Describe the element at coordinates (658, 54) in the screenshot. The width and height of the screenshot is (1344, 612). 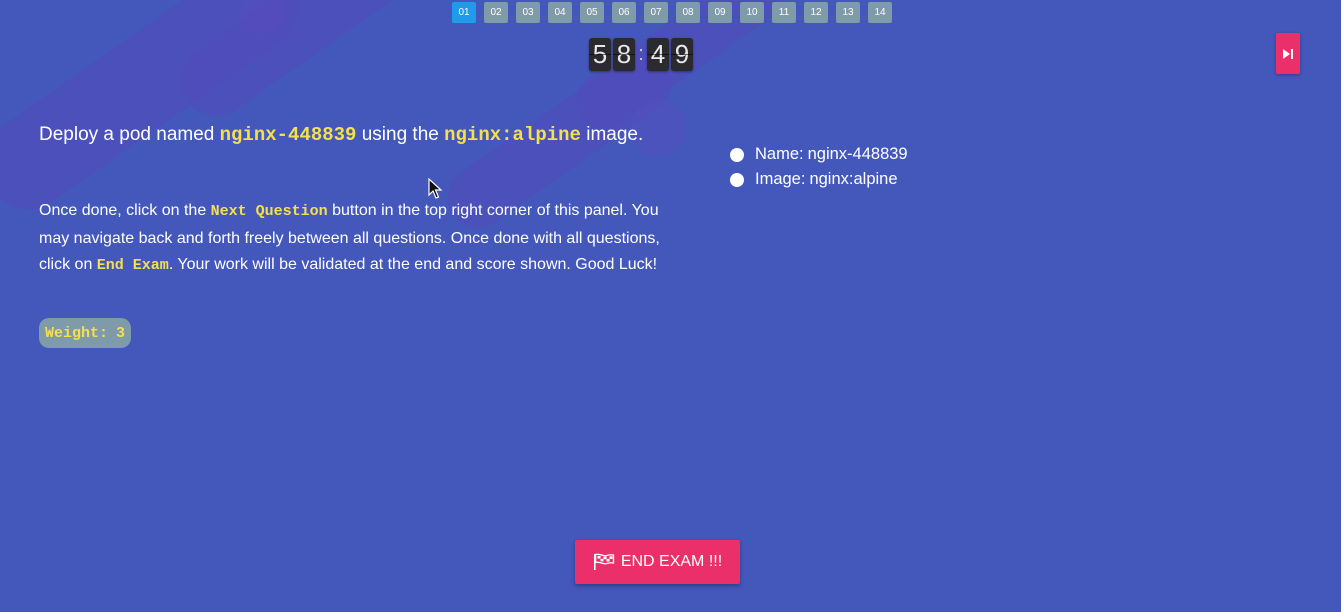
I see `timer-seconds-tens: 4` at that location.